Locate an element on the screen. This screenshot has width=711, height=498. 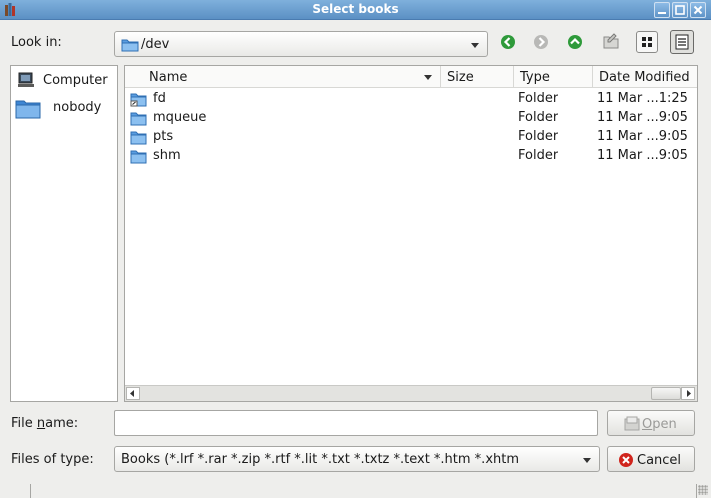
open-button: Open is located at coordinates (651, 423).